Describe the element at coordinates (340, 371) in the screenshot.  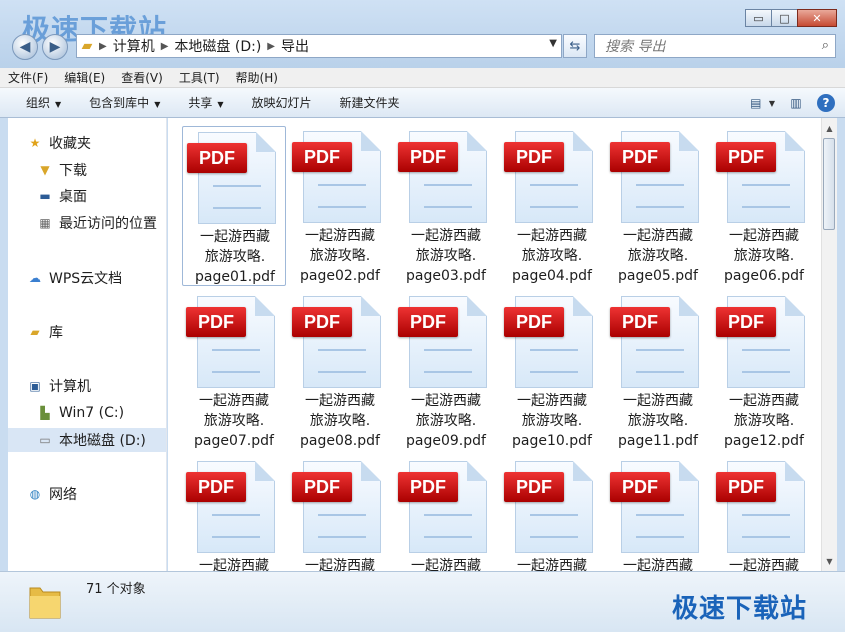
I see `file-item: PDF 一起游西藏 旅游攻略. page08.pdf` at that location.